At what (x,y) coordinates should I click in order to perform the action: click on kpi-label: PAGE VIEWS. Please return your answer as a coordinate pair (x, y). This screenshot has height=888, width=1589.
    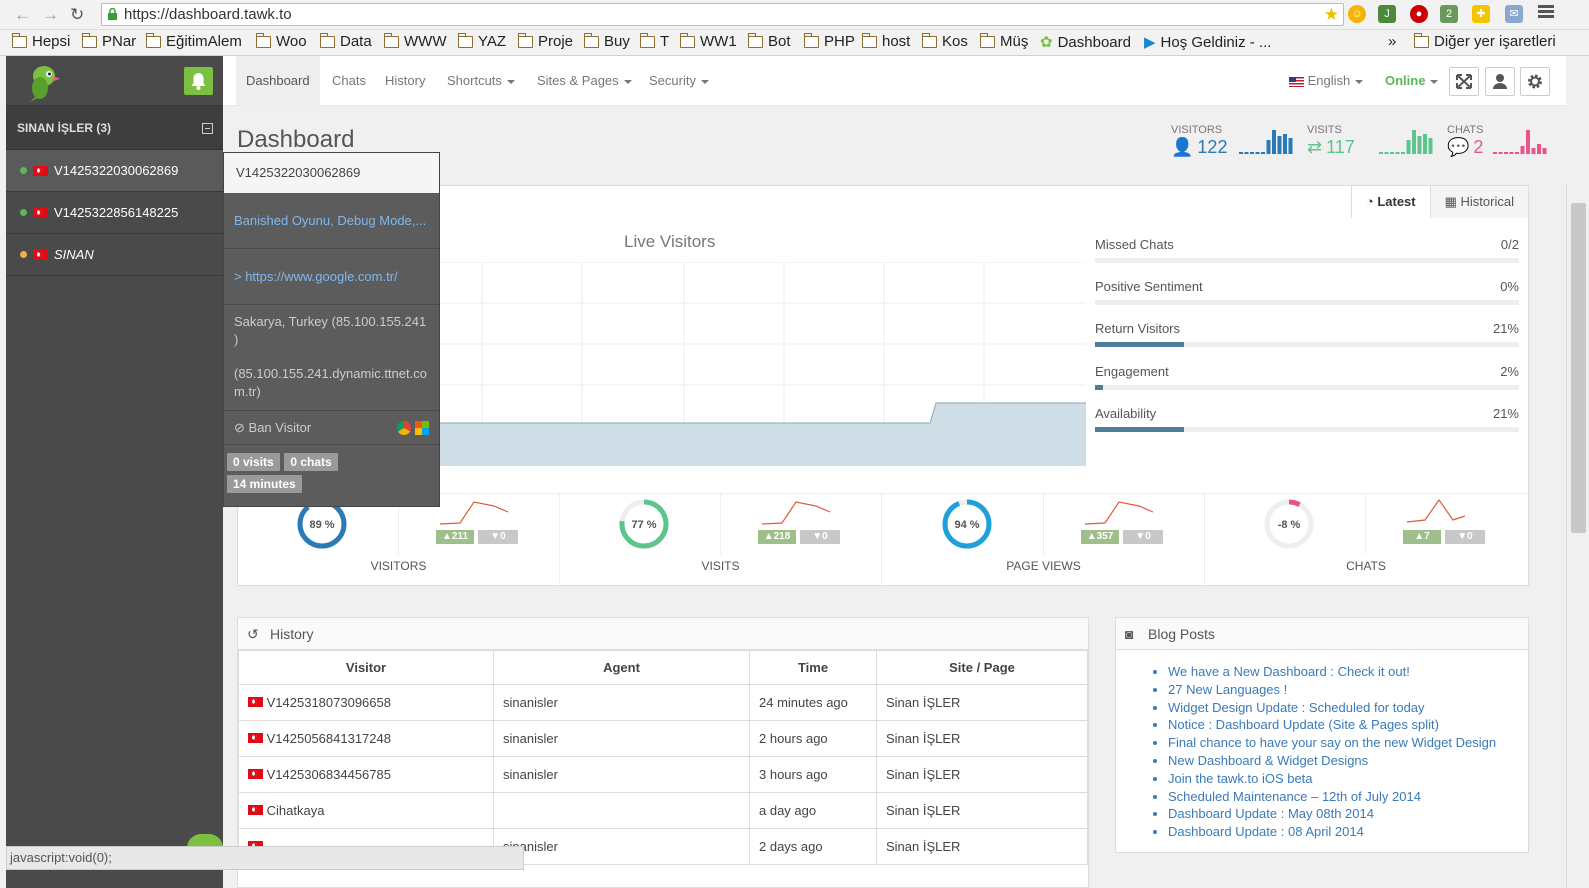
    Looking at the image, I should click on (1043, 566).